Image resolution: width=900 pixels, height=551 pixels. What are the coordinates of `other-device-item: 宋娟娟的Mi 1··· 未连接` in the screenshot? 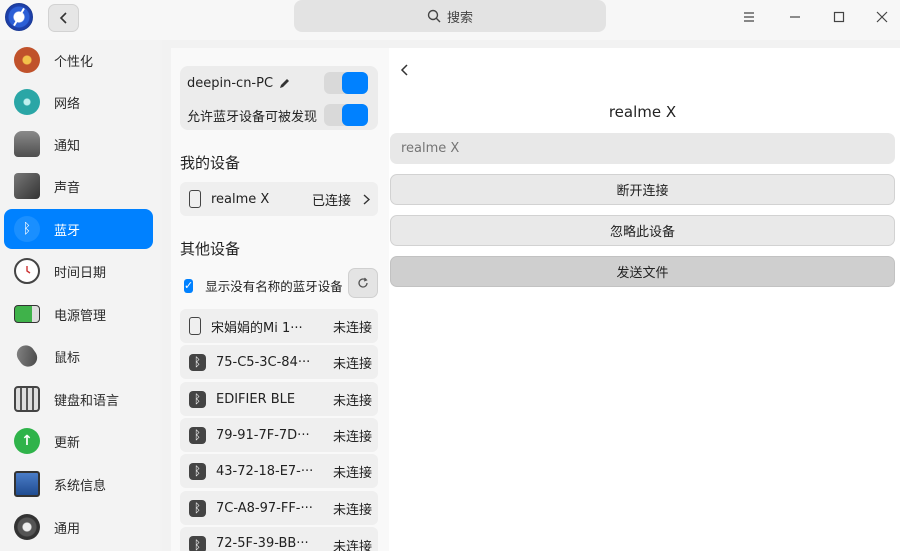 It's located at (279, 326).